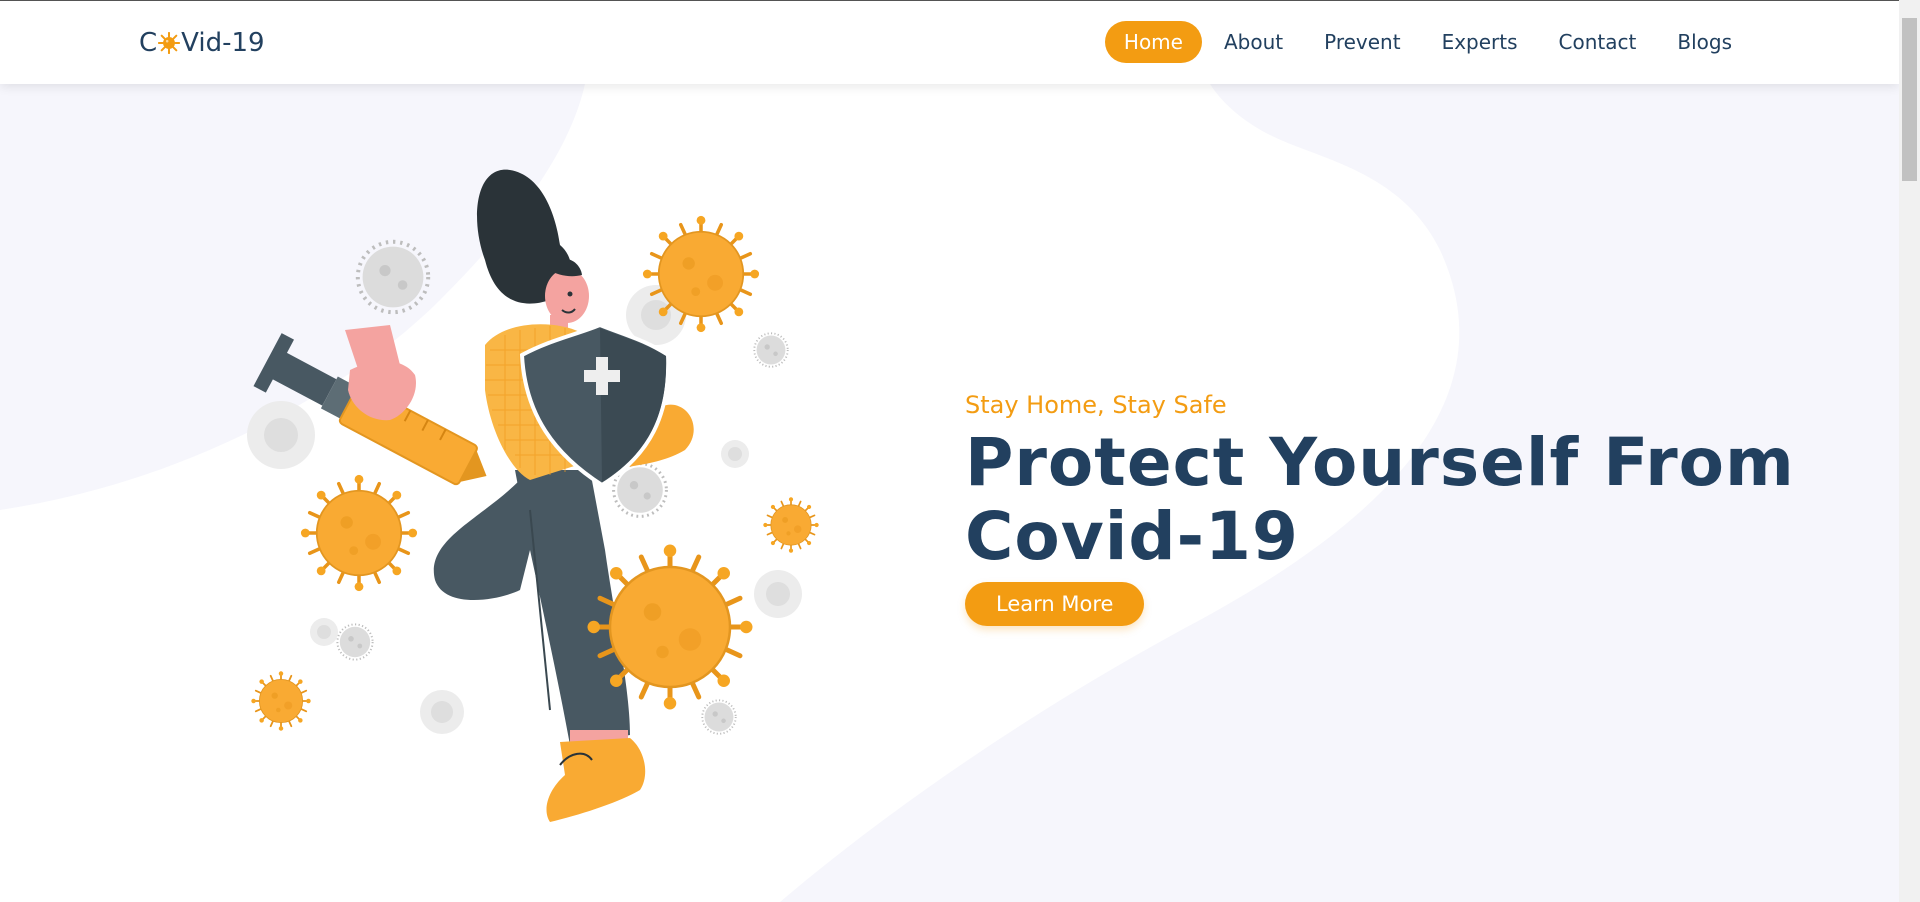  I want to click on site-logo: C Vid-19, so click(202, 43).